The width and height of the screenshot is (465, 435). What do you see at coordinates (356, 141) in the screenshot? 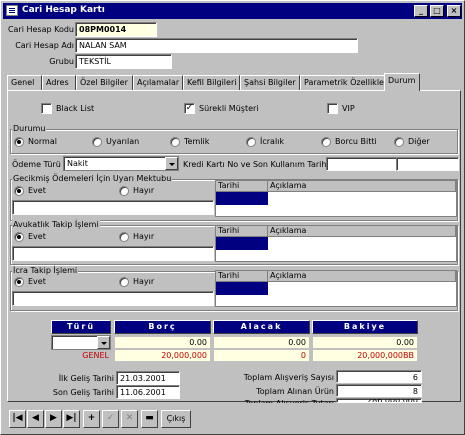
I see `status-borcu-bitti-label: Borcu Bitti` at bounding box center [356, 141].